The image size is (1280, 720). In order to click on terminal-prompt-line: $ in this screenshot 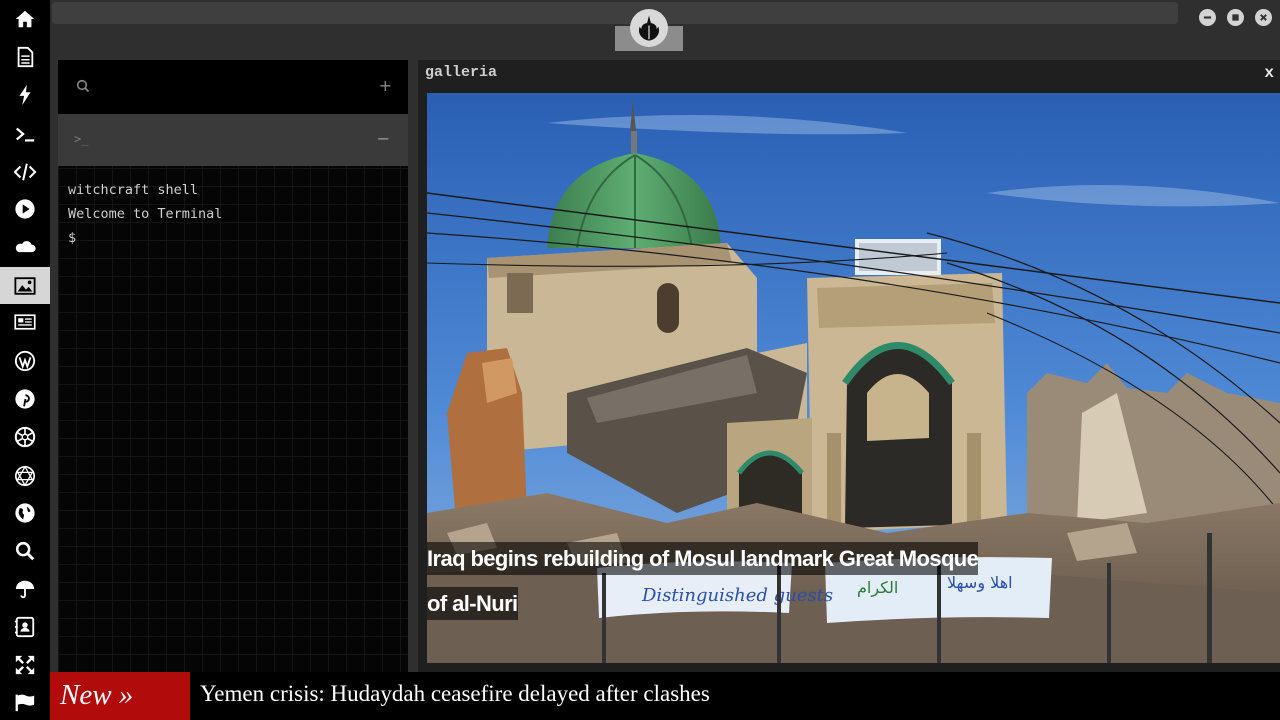, I will do `click(72, 238)`.